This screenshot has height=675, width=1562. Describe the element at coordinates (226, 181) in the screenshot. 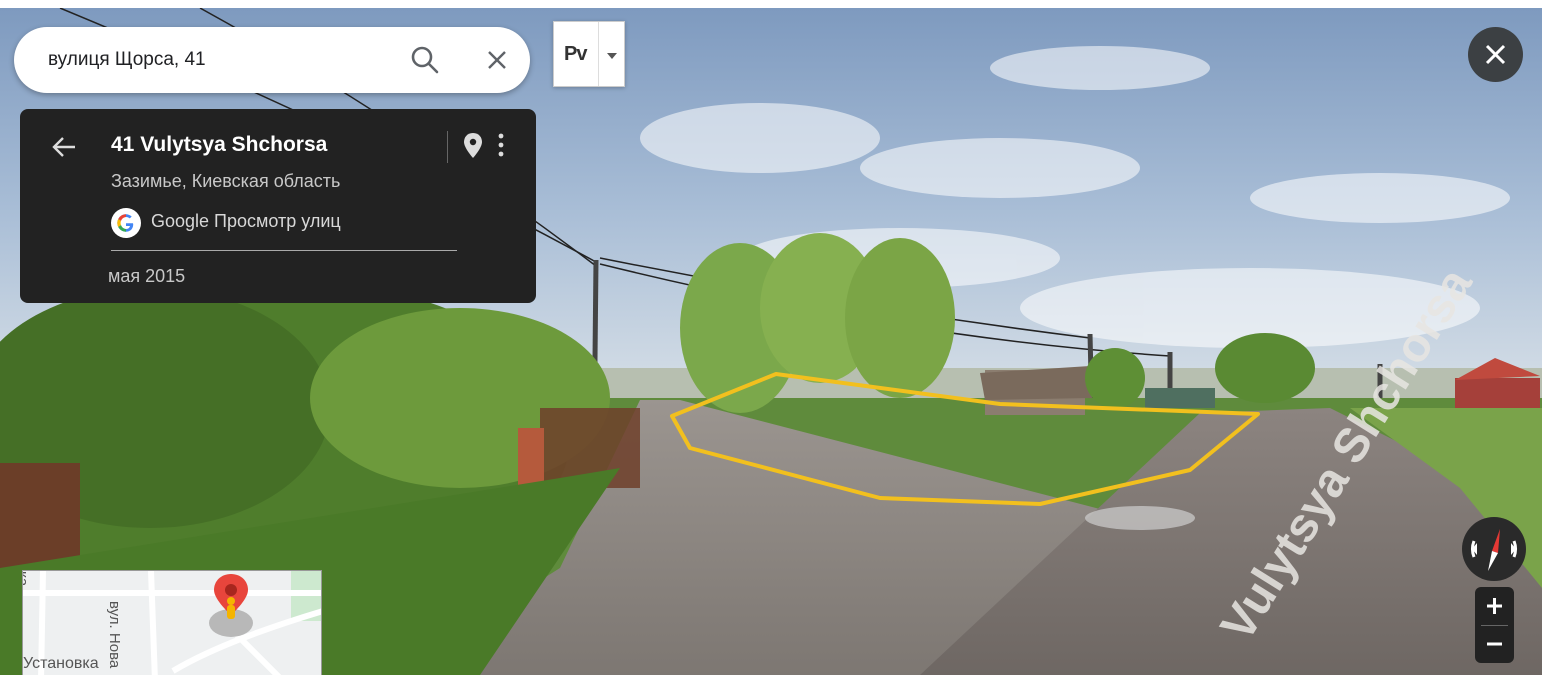

I see `location-subtitle: Зазимье, Киевская область` at that location.